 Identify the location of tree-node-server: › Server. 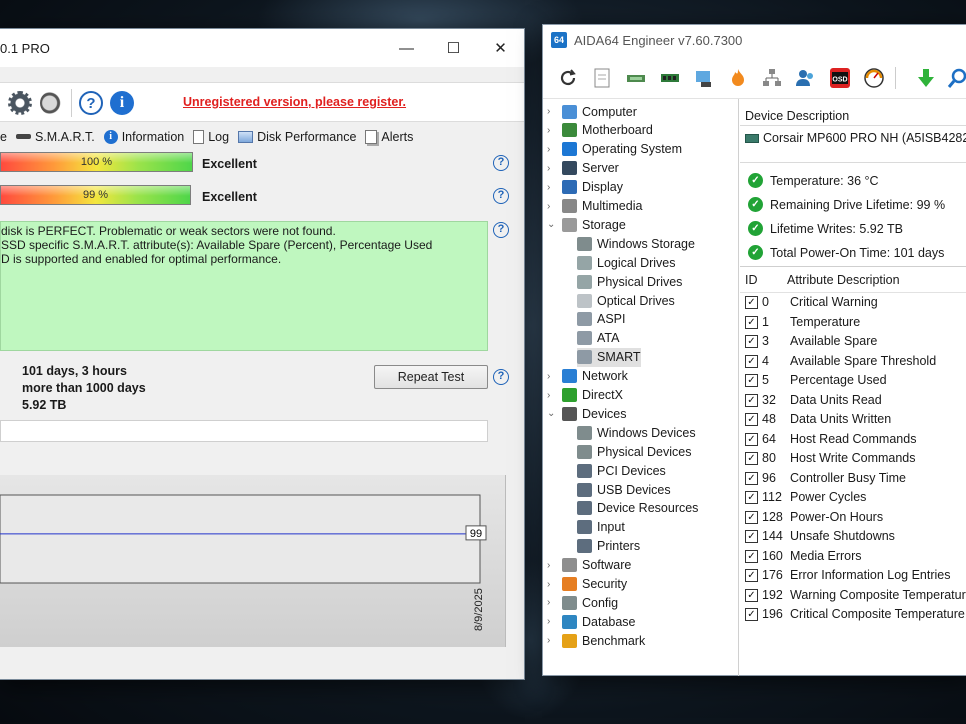
(583, 168).